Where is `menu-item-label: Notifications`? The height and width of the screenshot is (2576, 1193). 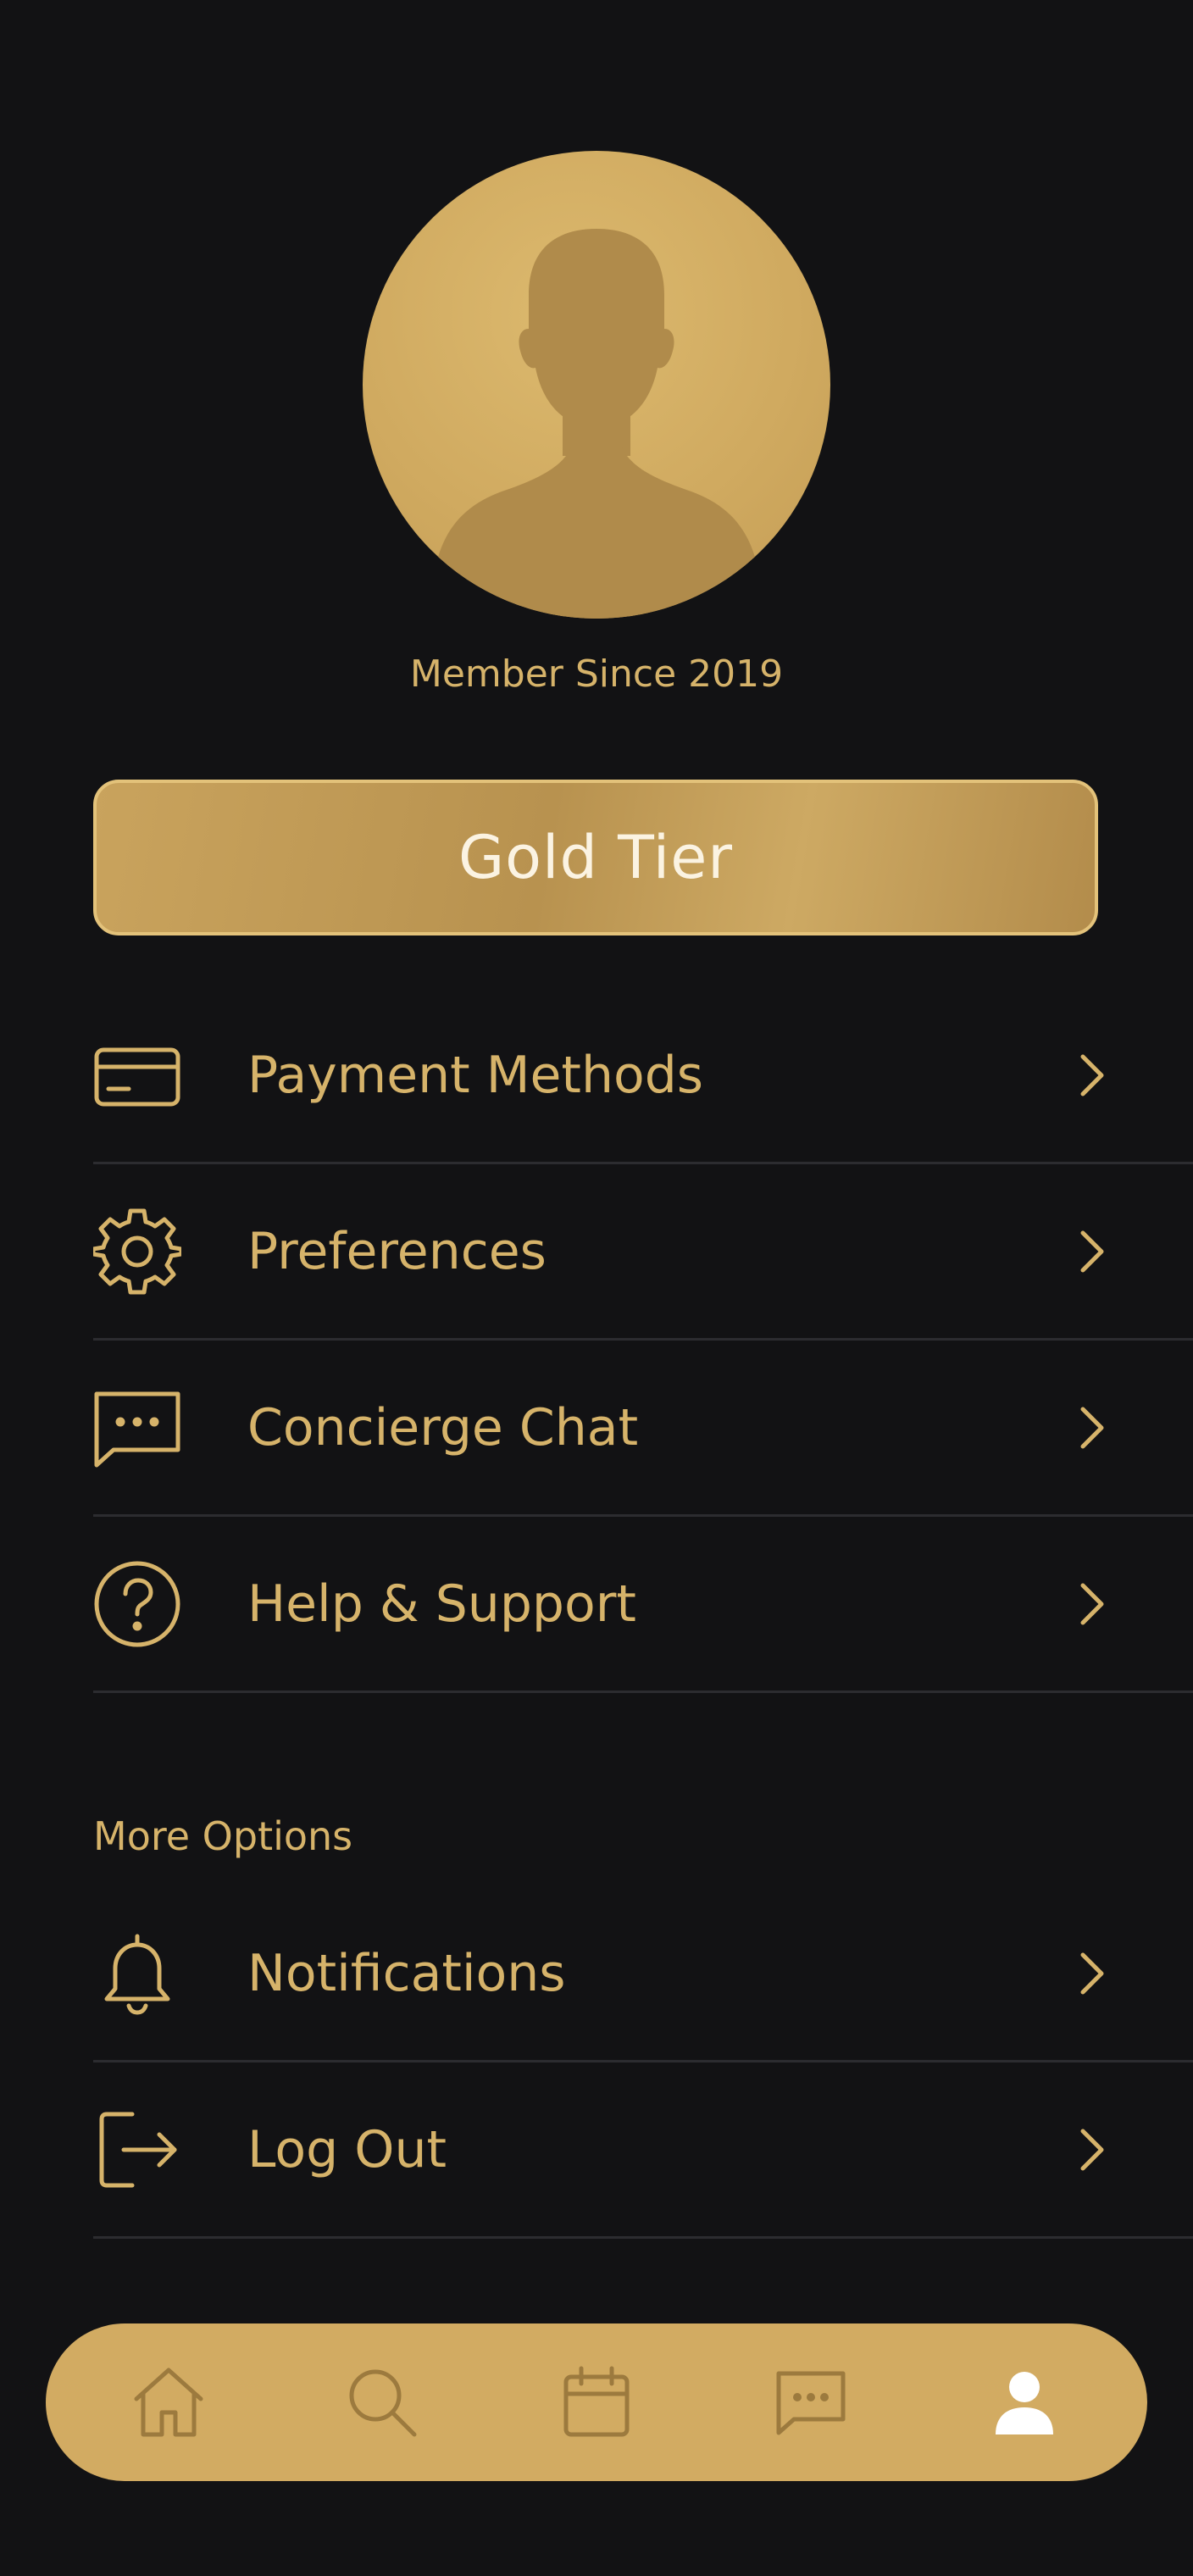
menu-item-label: Notifications is located at coordinates (406, 1973).